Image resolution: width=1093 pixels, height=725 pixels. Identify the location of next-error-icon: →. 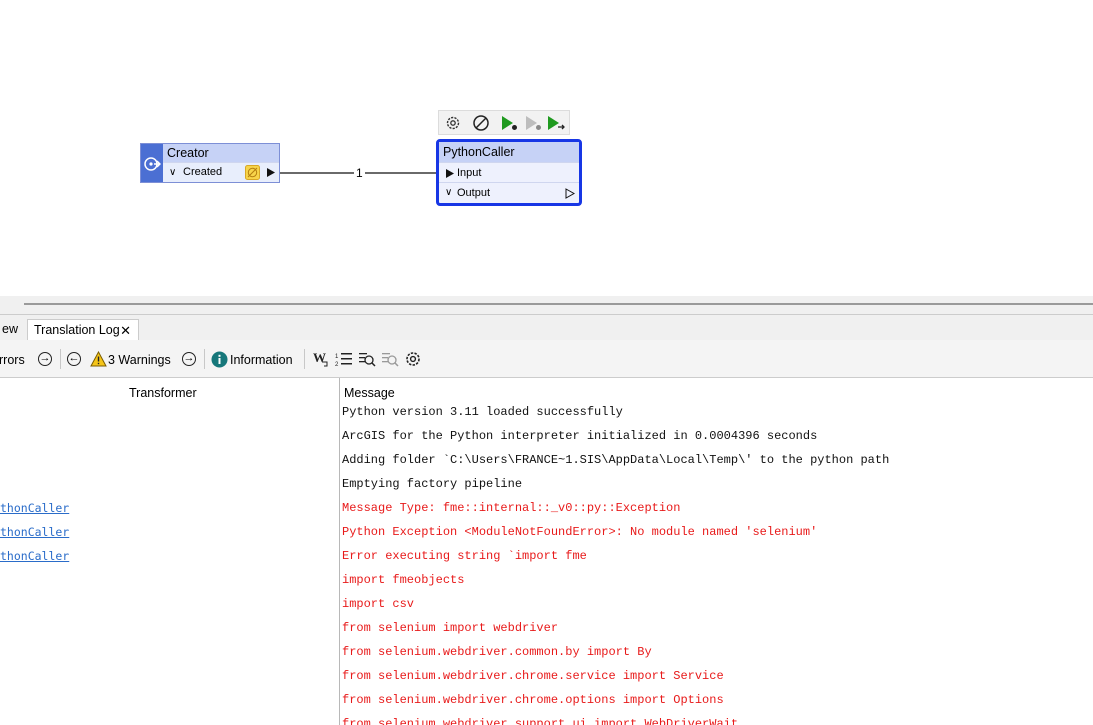
(45, 359).